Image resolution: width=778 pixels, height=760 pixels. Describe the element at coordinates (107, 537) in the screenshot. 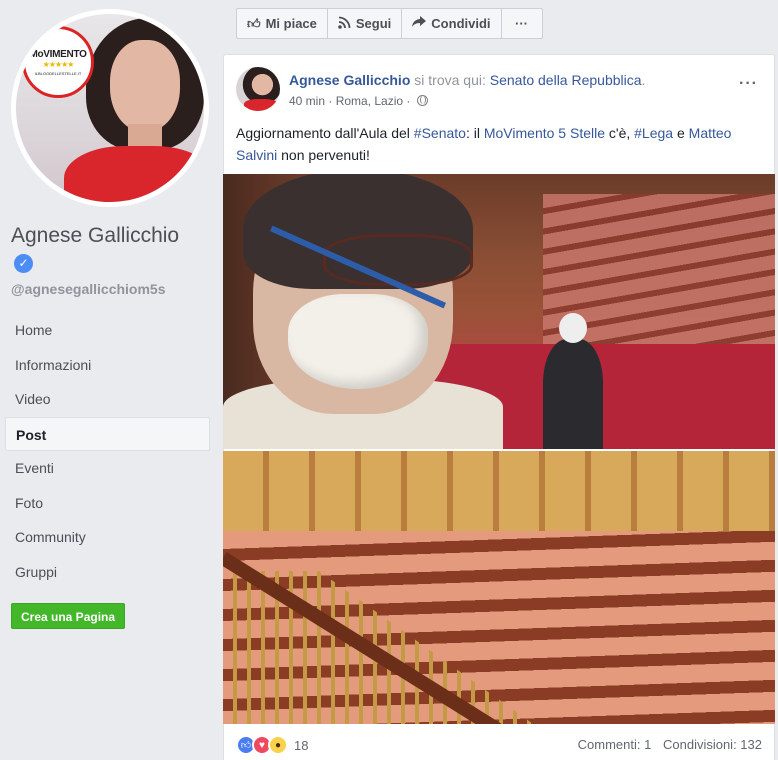

I see `nav-item-community: Community` at that location.